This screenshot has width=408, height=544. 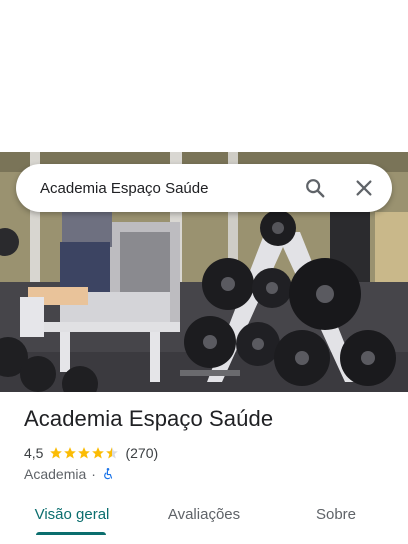 What do you see at coordinates (108, 474) in the screenshot?
I see `wheelchair-accessible-icon` at bounding box center [108, 474].